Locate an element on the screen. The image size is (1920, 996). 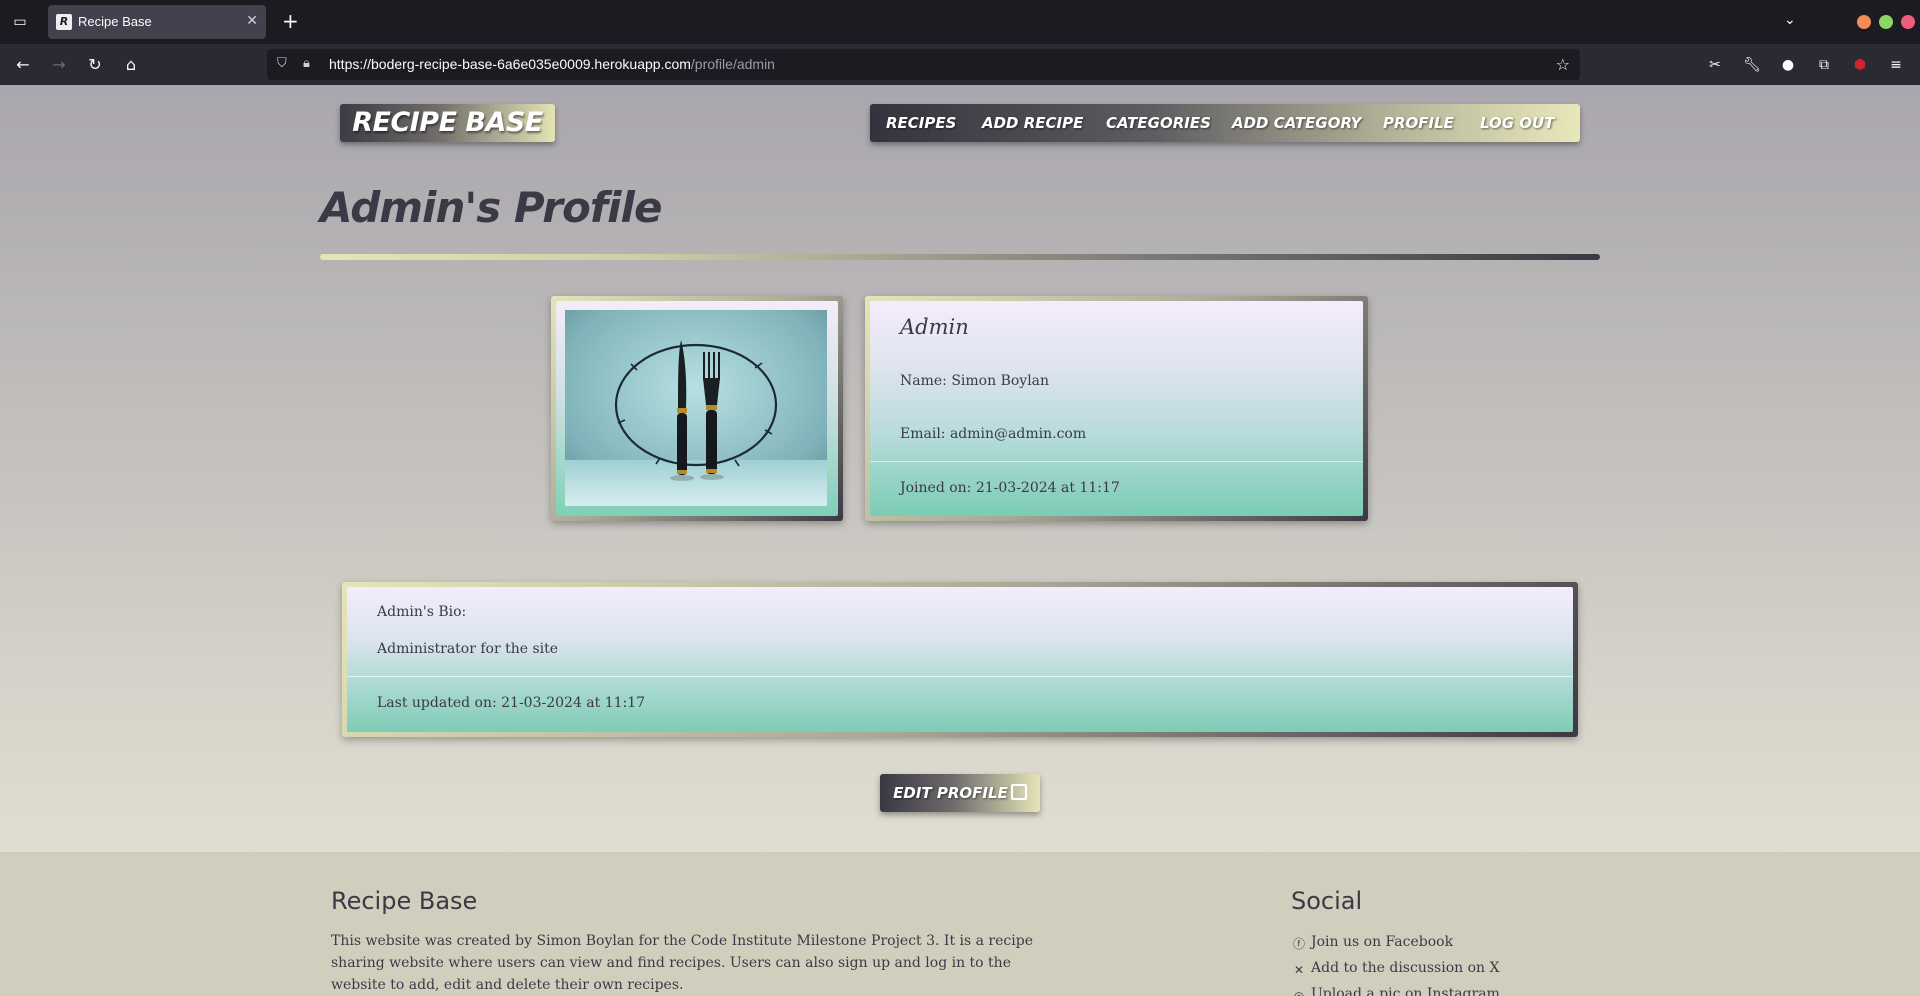
edit-profile-button: EDIT PROFILE is located at coordinates (960, 793).